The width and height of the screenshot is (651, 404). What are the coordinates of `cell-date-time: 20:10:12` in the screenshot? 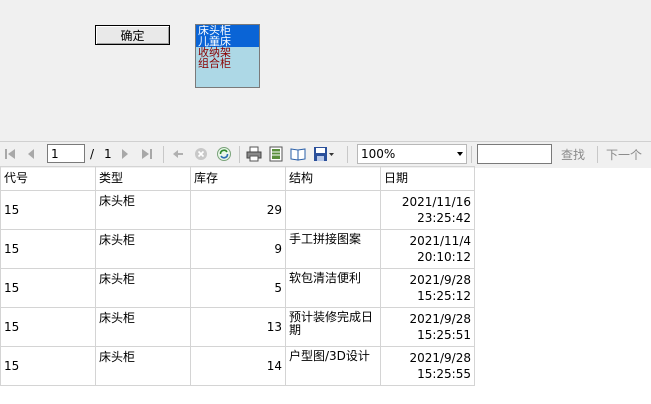 It's located at (444, 257).